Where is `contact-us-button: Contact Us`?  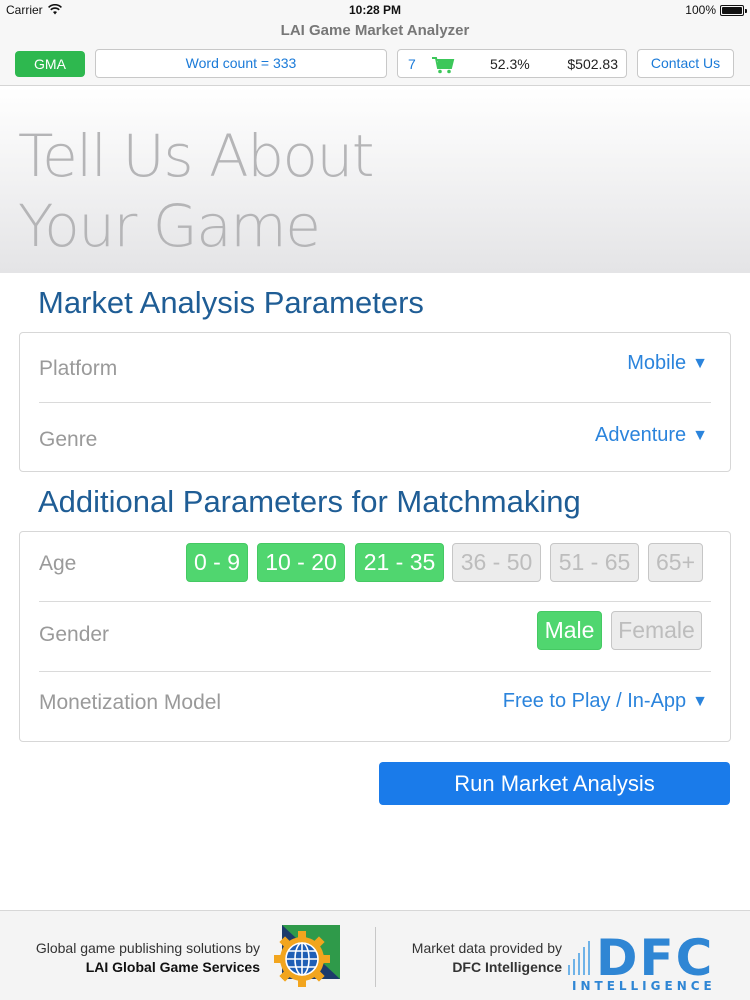 contact-us-button: Contact Us is located at coordinates (685, 63).